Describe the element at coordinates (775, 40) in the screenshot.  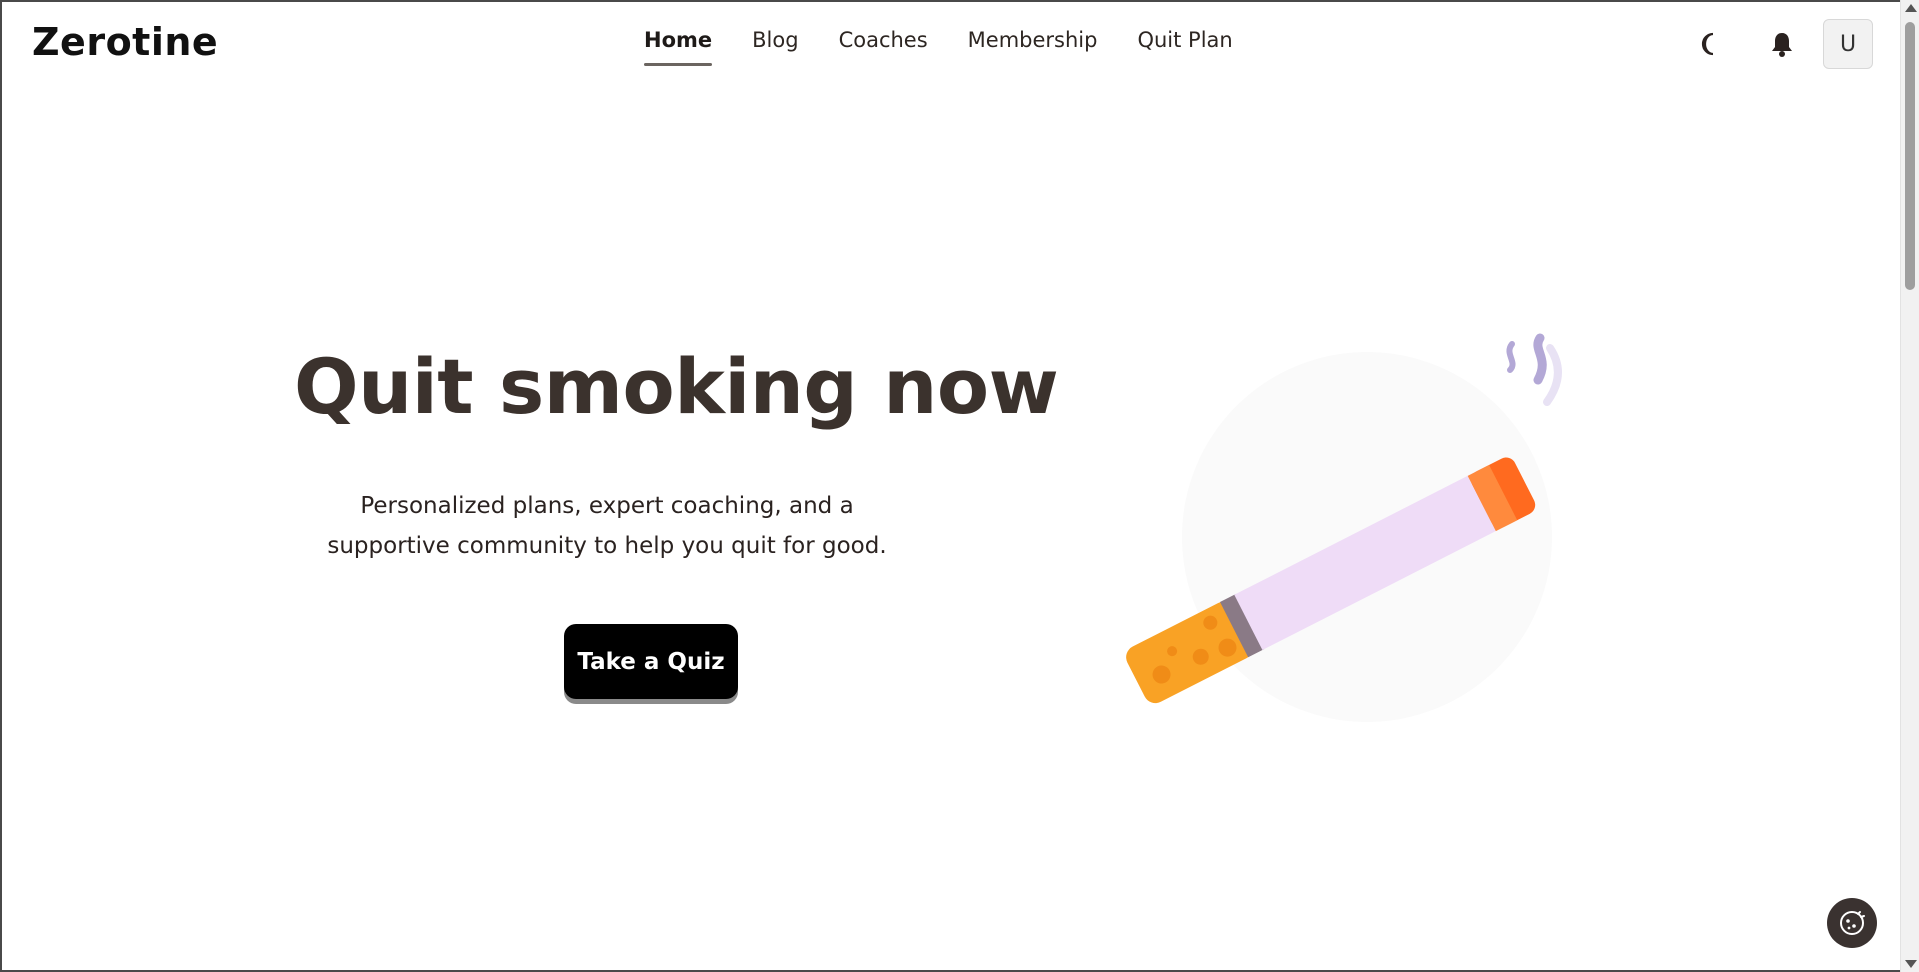
I see `nav-blog: Blog` at that location.